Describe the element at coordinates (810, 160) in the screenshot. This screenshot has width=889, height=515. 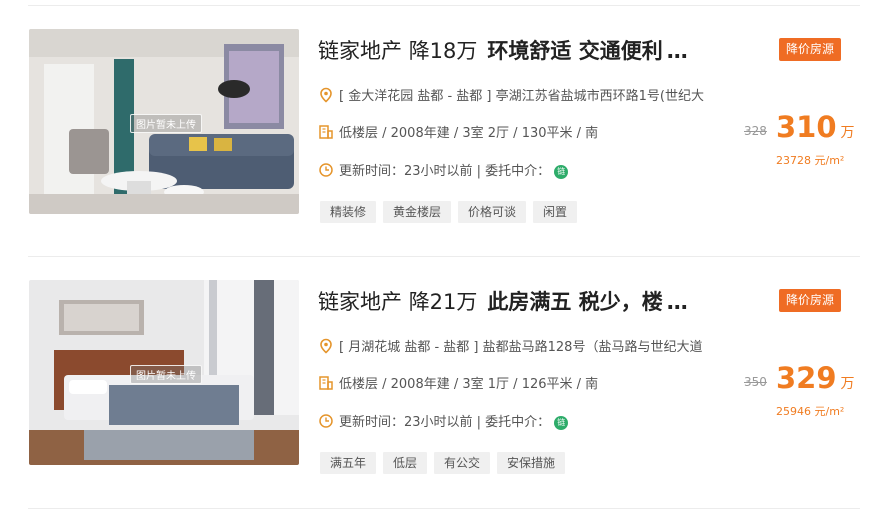
I see `unit-price: 23728 元/m²` at that location.